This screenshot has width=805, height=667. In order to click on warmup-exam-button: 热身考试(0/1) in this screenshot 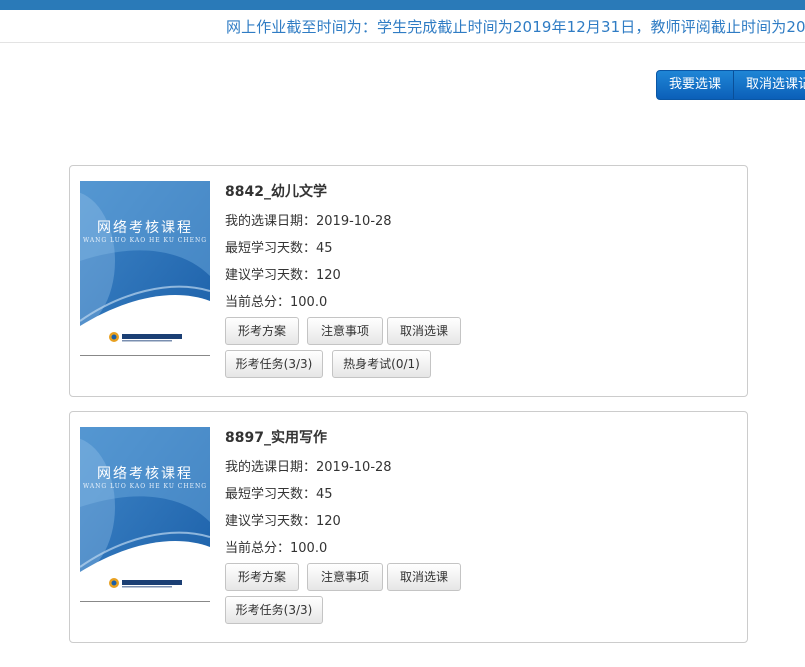, I will do `click(381, 364)`.